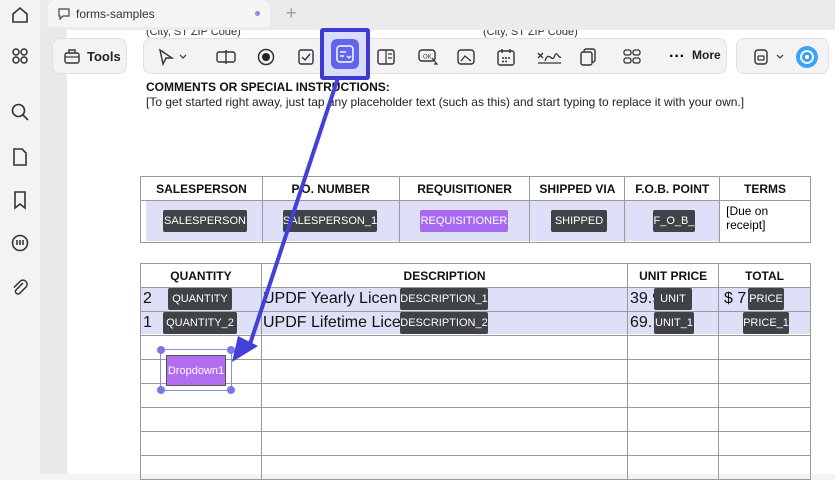 The width and height of the screenshot is (835, 480). What do you see at coordinates (286, 219) in the screenshot?
I see `annotation-arrow` at bounding box center [286, 219].